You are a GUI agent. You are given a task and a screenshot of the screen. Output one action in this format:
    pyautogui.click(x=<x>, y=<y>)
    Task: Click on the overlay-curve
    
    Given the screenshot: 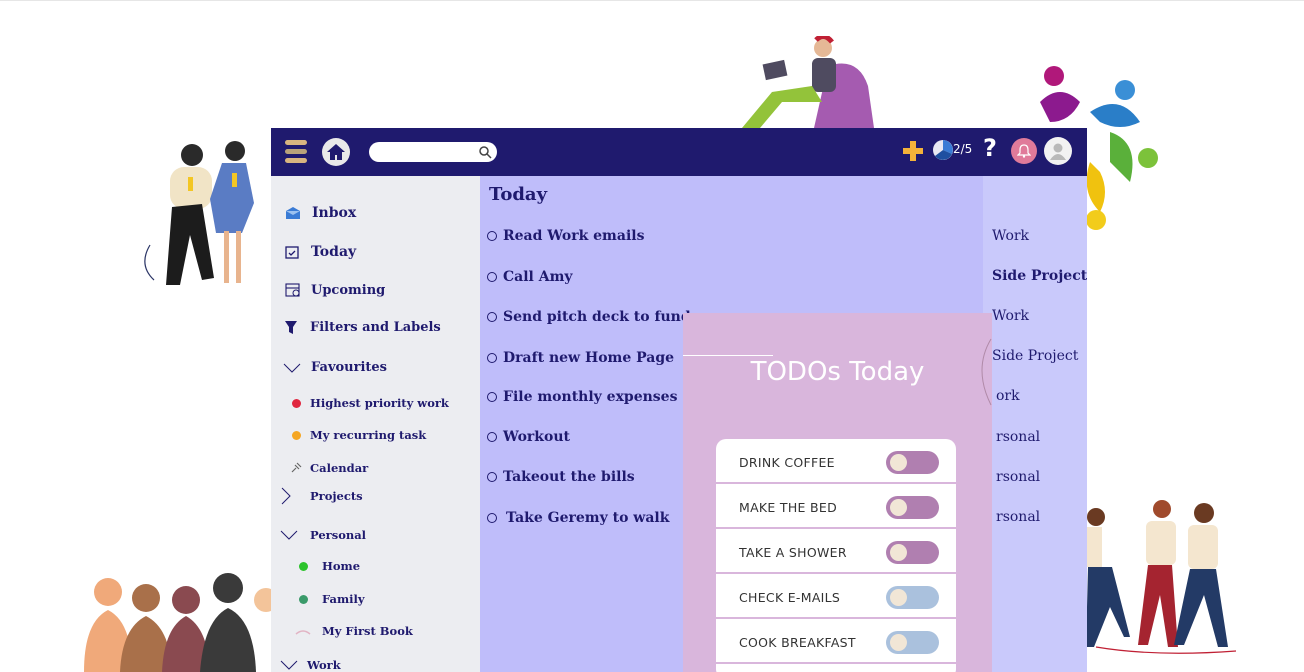 What is the action you would take?
    pyautogui.click(x=986, y=372)
    